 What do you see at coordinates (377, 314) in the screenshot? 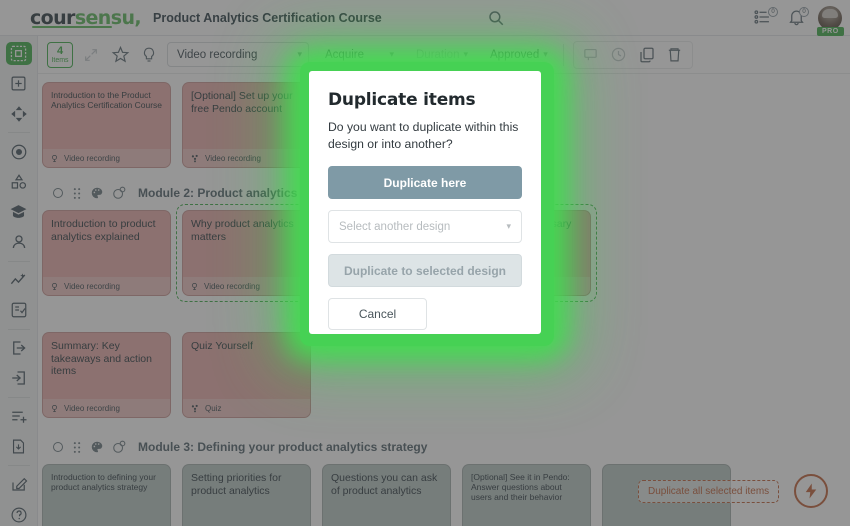
I see `cancel-button: Cancel` at bounding box center [377, 314].